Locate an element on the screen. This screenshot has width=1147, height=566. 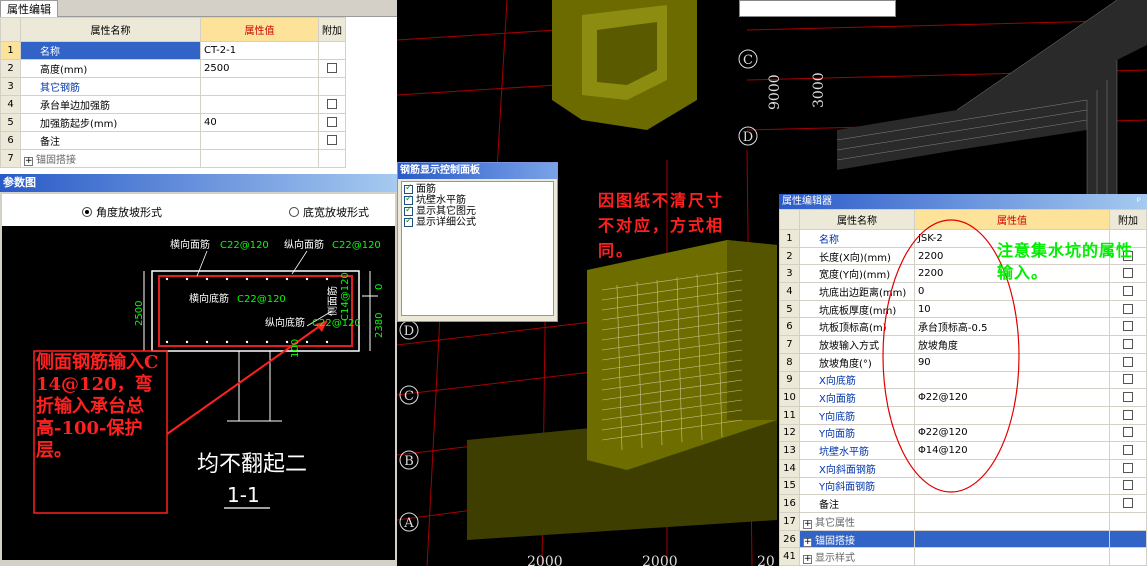
label-top-long: 纵向面筋 is located at coordinates (304, 244).